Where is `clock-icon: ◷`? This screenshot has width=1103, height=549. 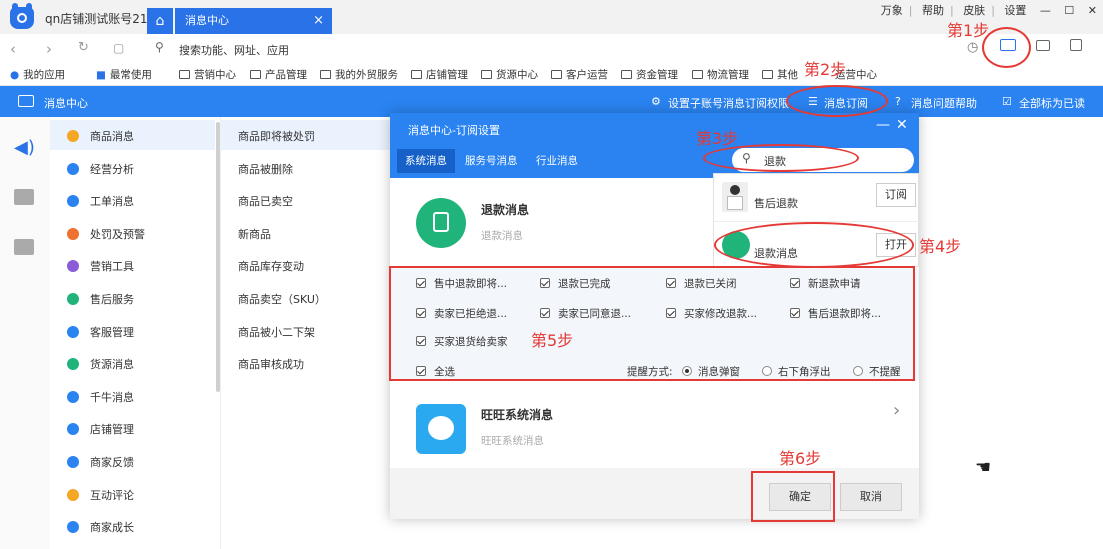
clock-icon: ◷ is located at coordinates (972, 47).